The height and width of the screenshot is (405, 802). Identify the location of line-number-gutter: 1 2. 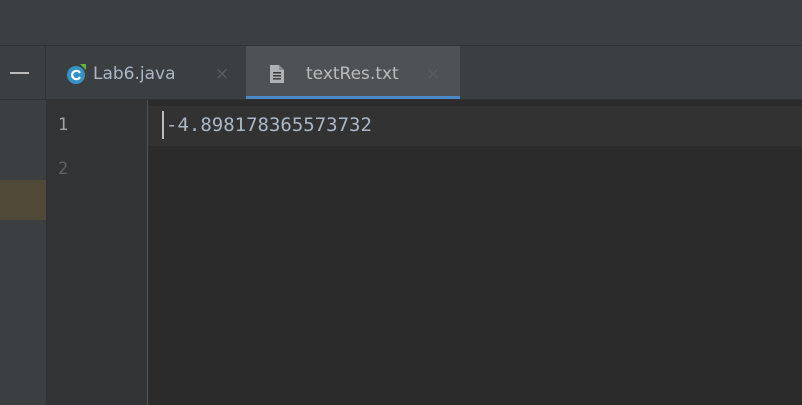
(74, 252).